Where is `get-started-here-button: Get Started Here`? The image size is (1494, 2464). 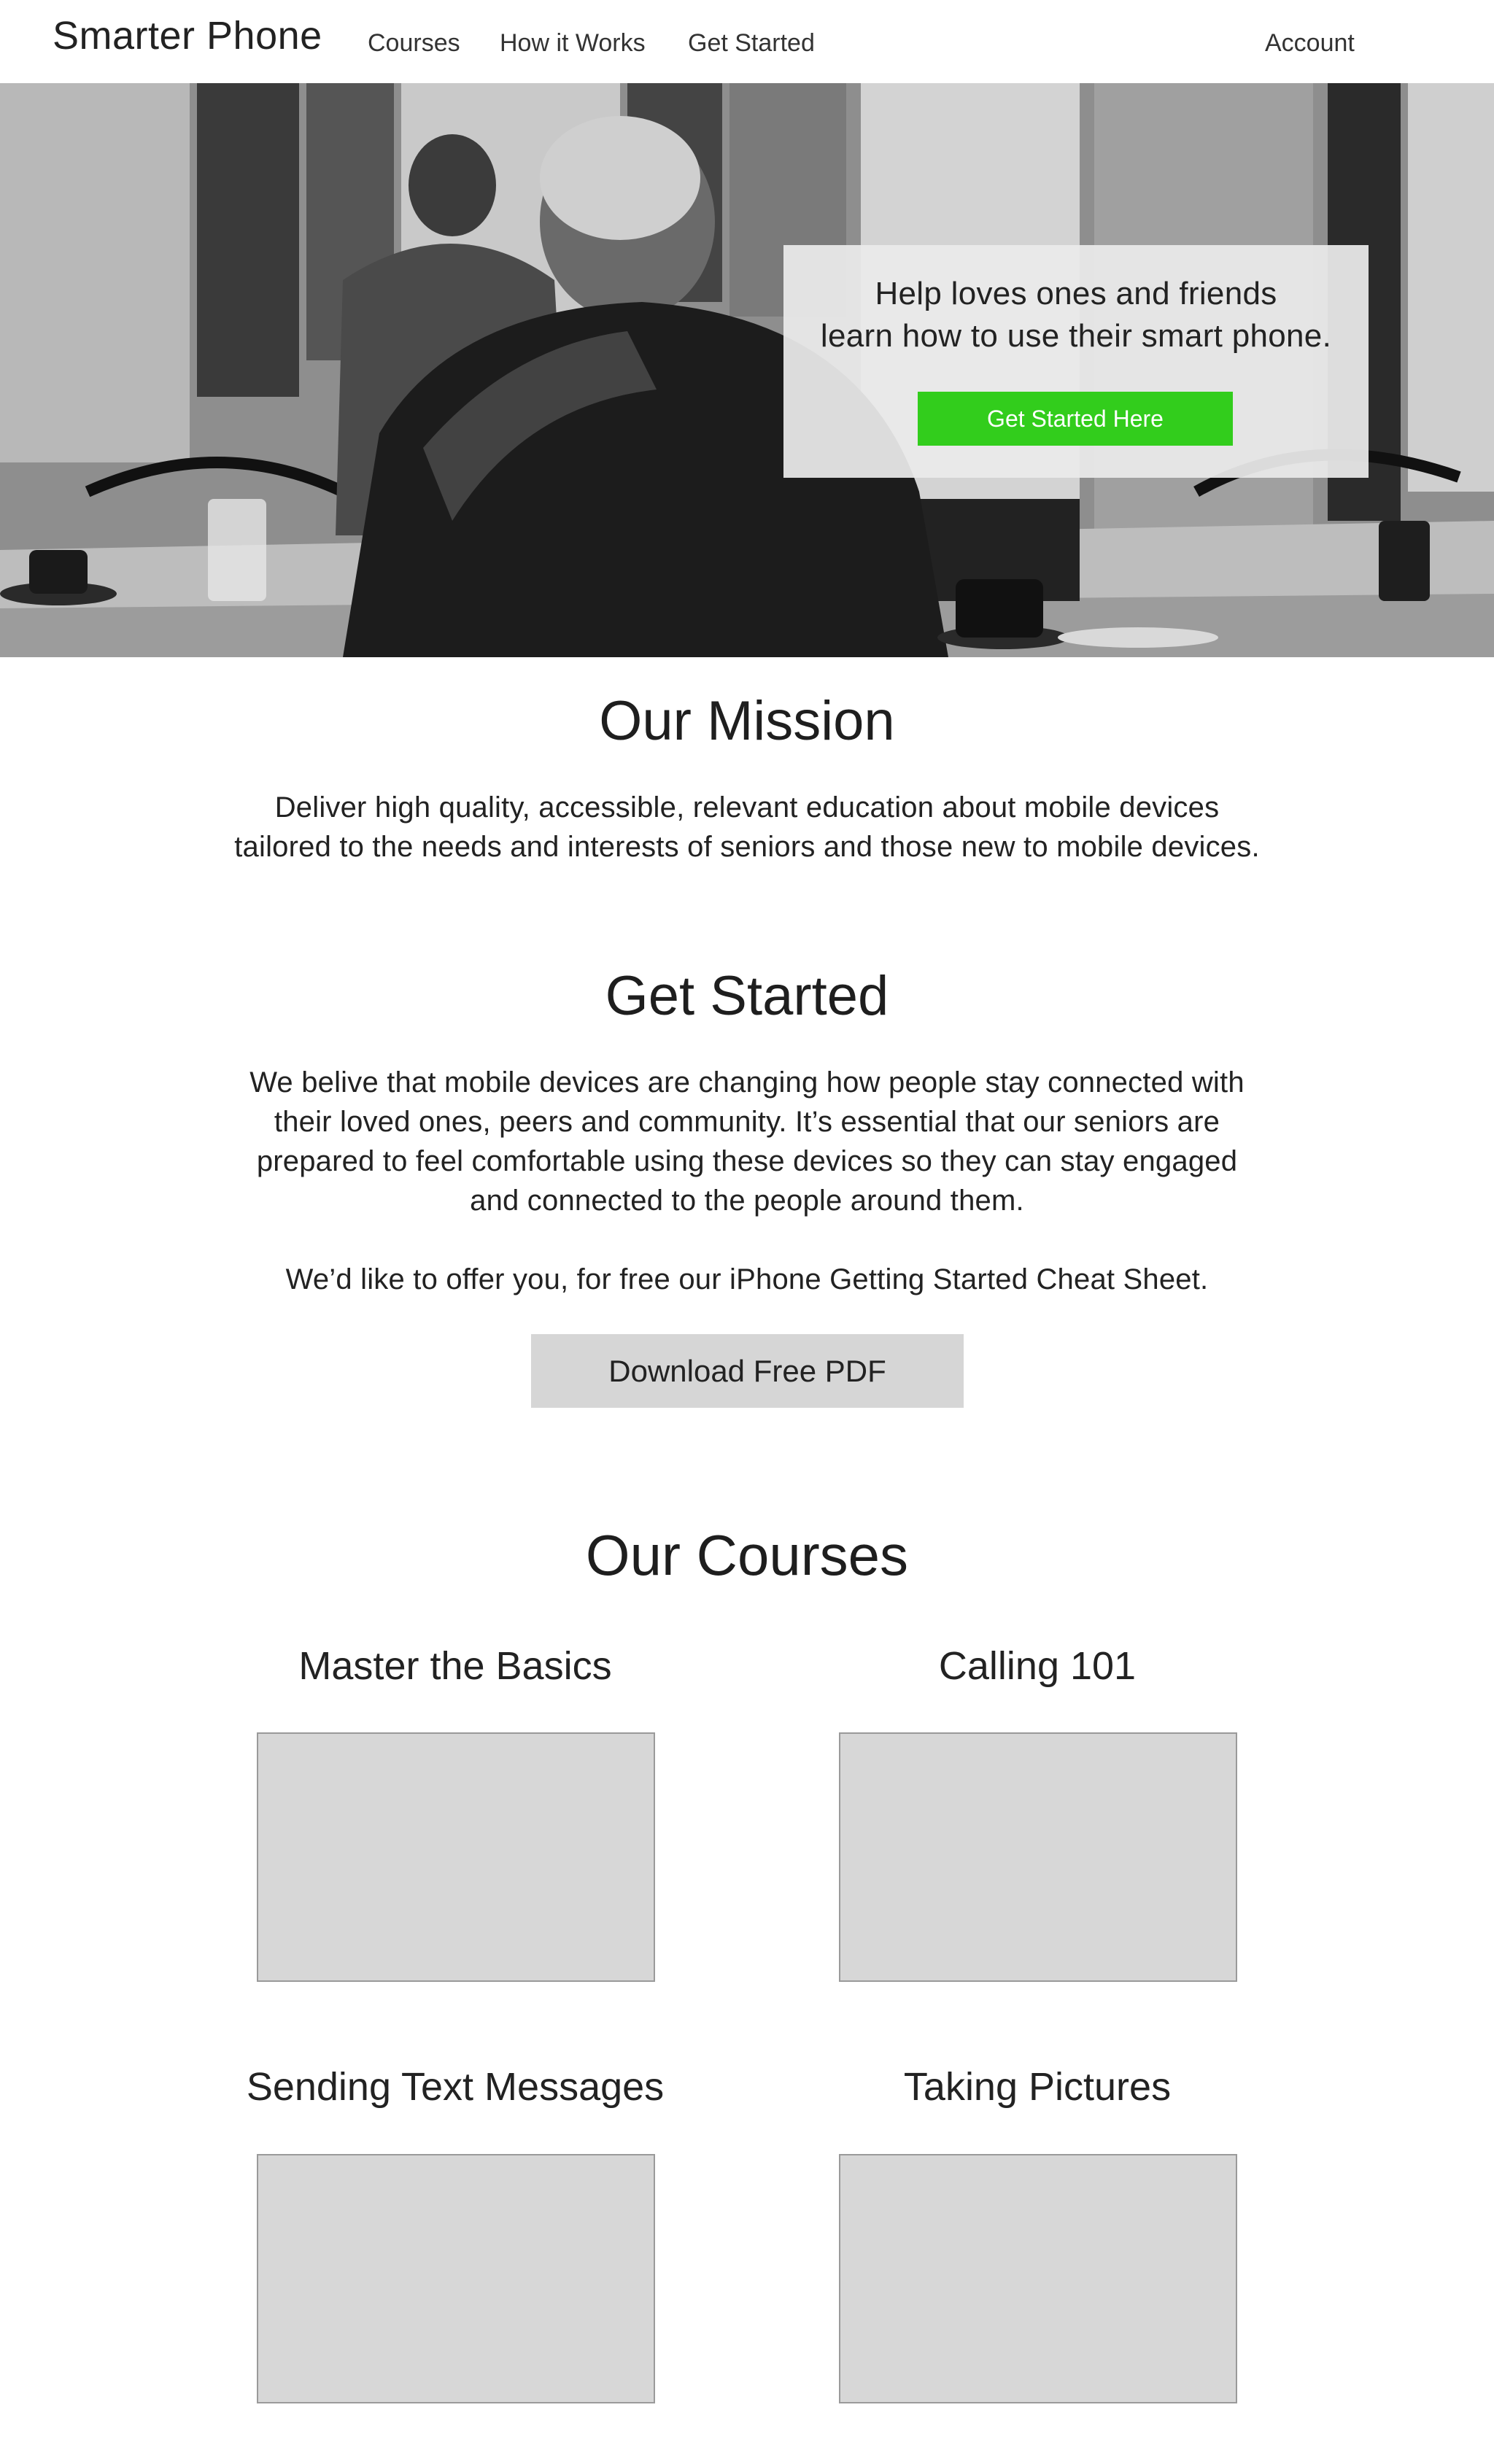
get-started-here-button: Get Started Here is located at coordinates (1075, 419).